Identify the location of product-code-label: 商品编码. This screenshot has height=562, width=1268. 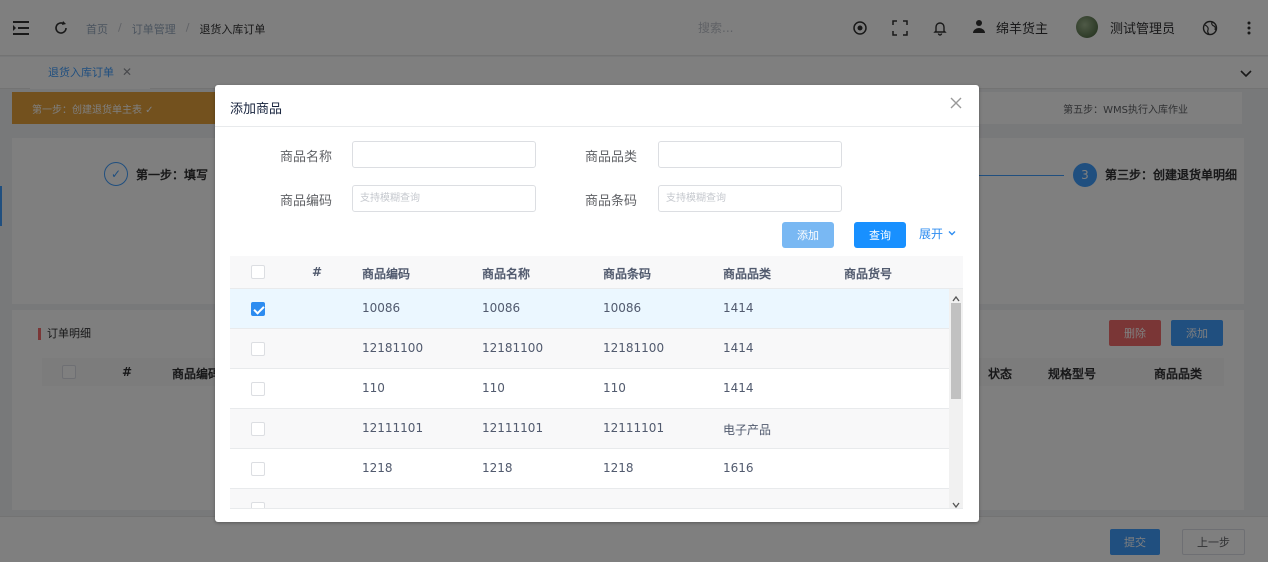
(306, 201).